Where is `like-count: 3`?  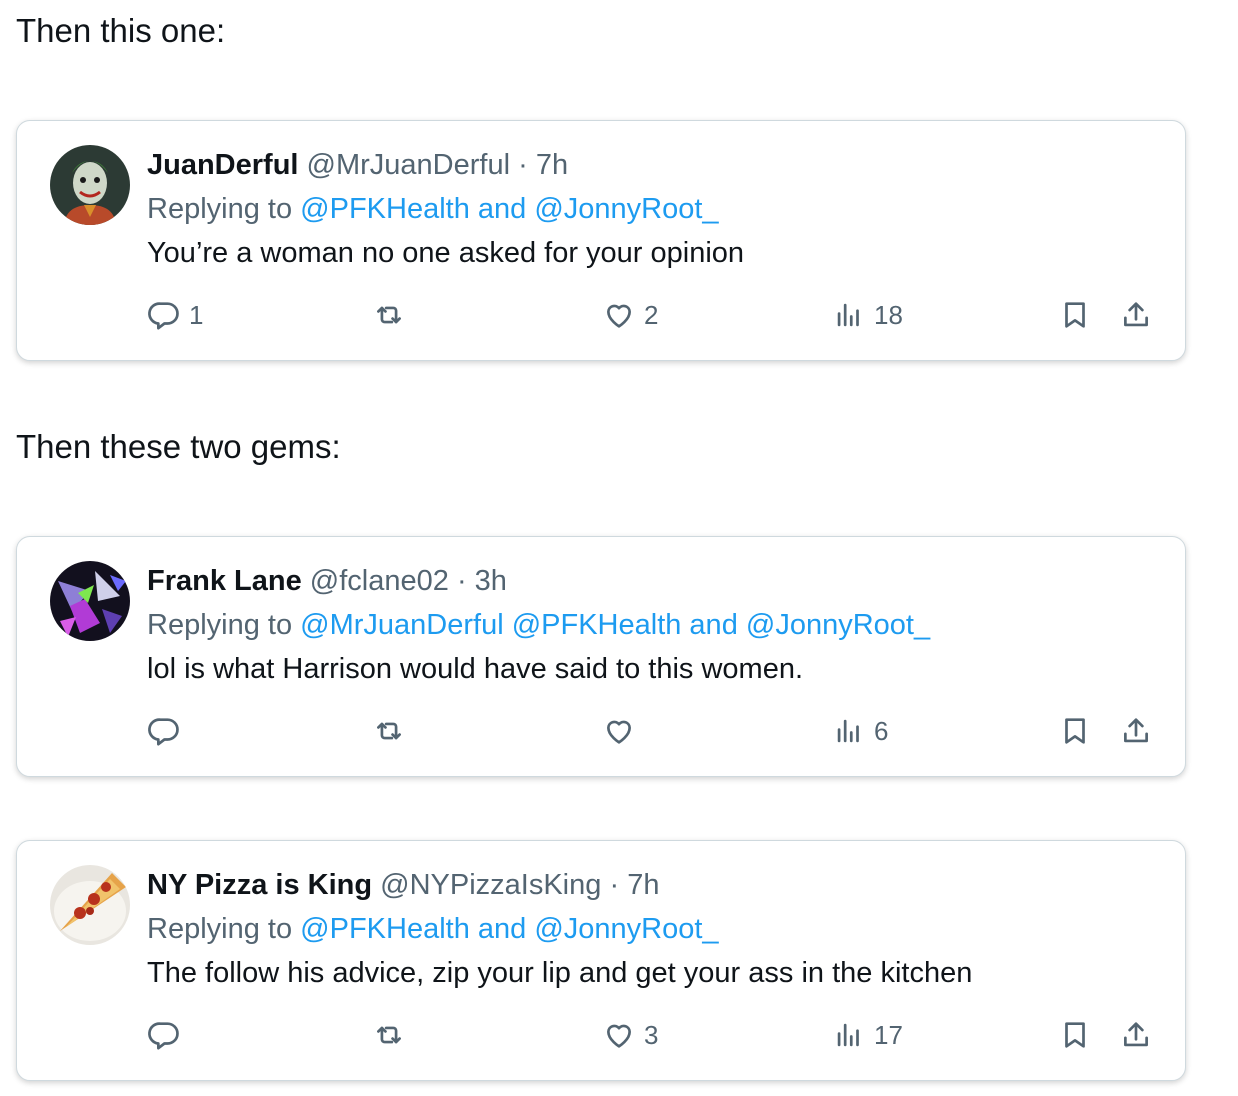 like-count: 3 is located at coordinates (651, 1034).